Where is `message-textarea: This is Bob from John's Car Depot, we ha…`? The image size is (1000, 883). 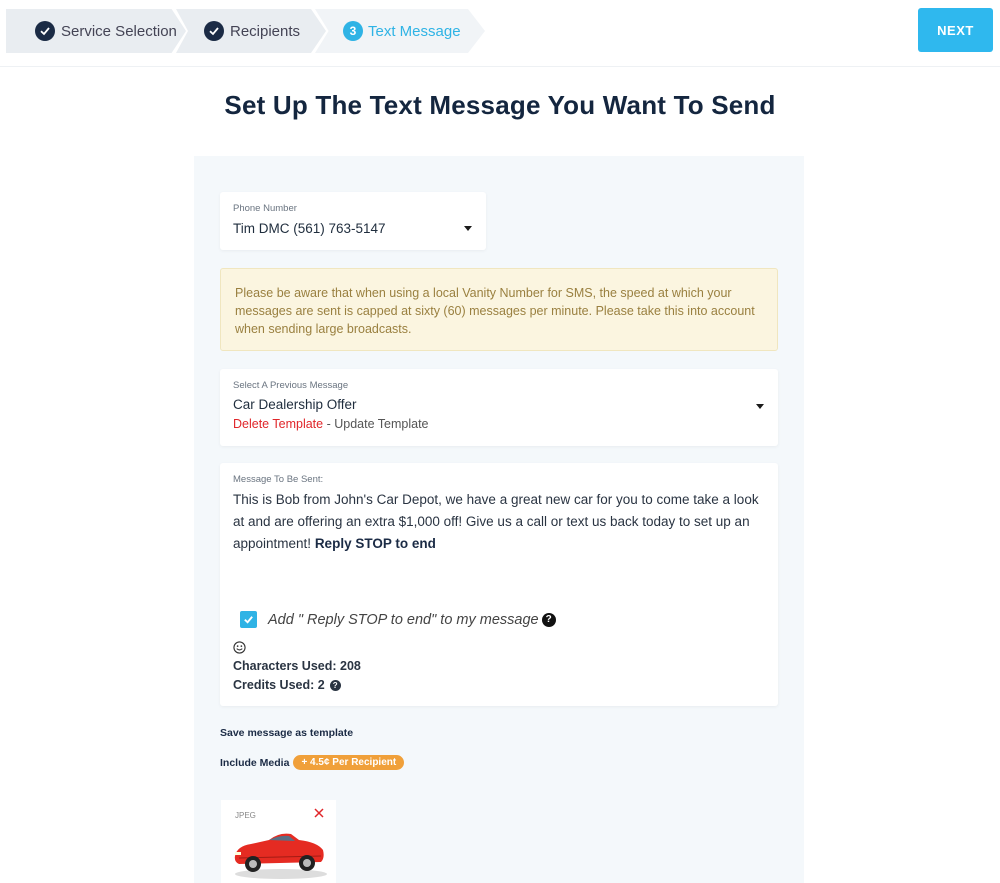
message-textarea: This is Bob from John's Car Depot, we ha… is located at coordinates (498, 522).